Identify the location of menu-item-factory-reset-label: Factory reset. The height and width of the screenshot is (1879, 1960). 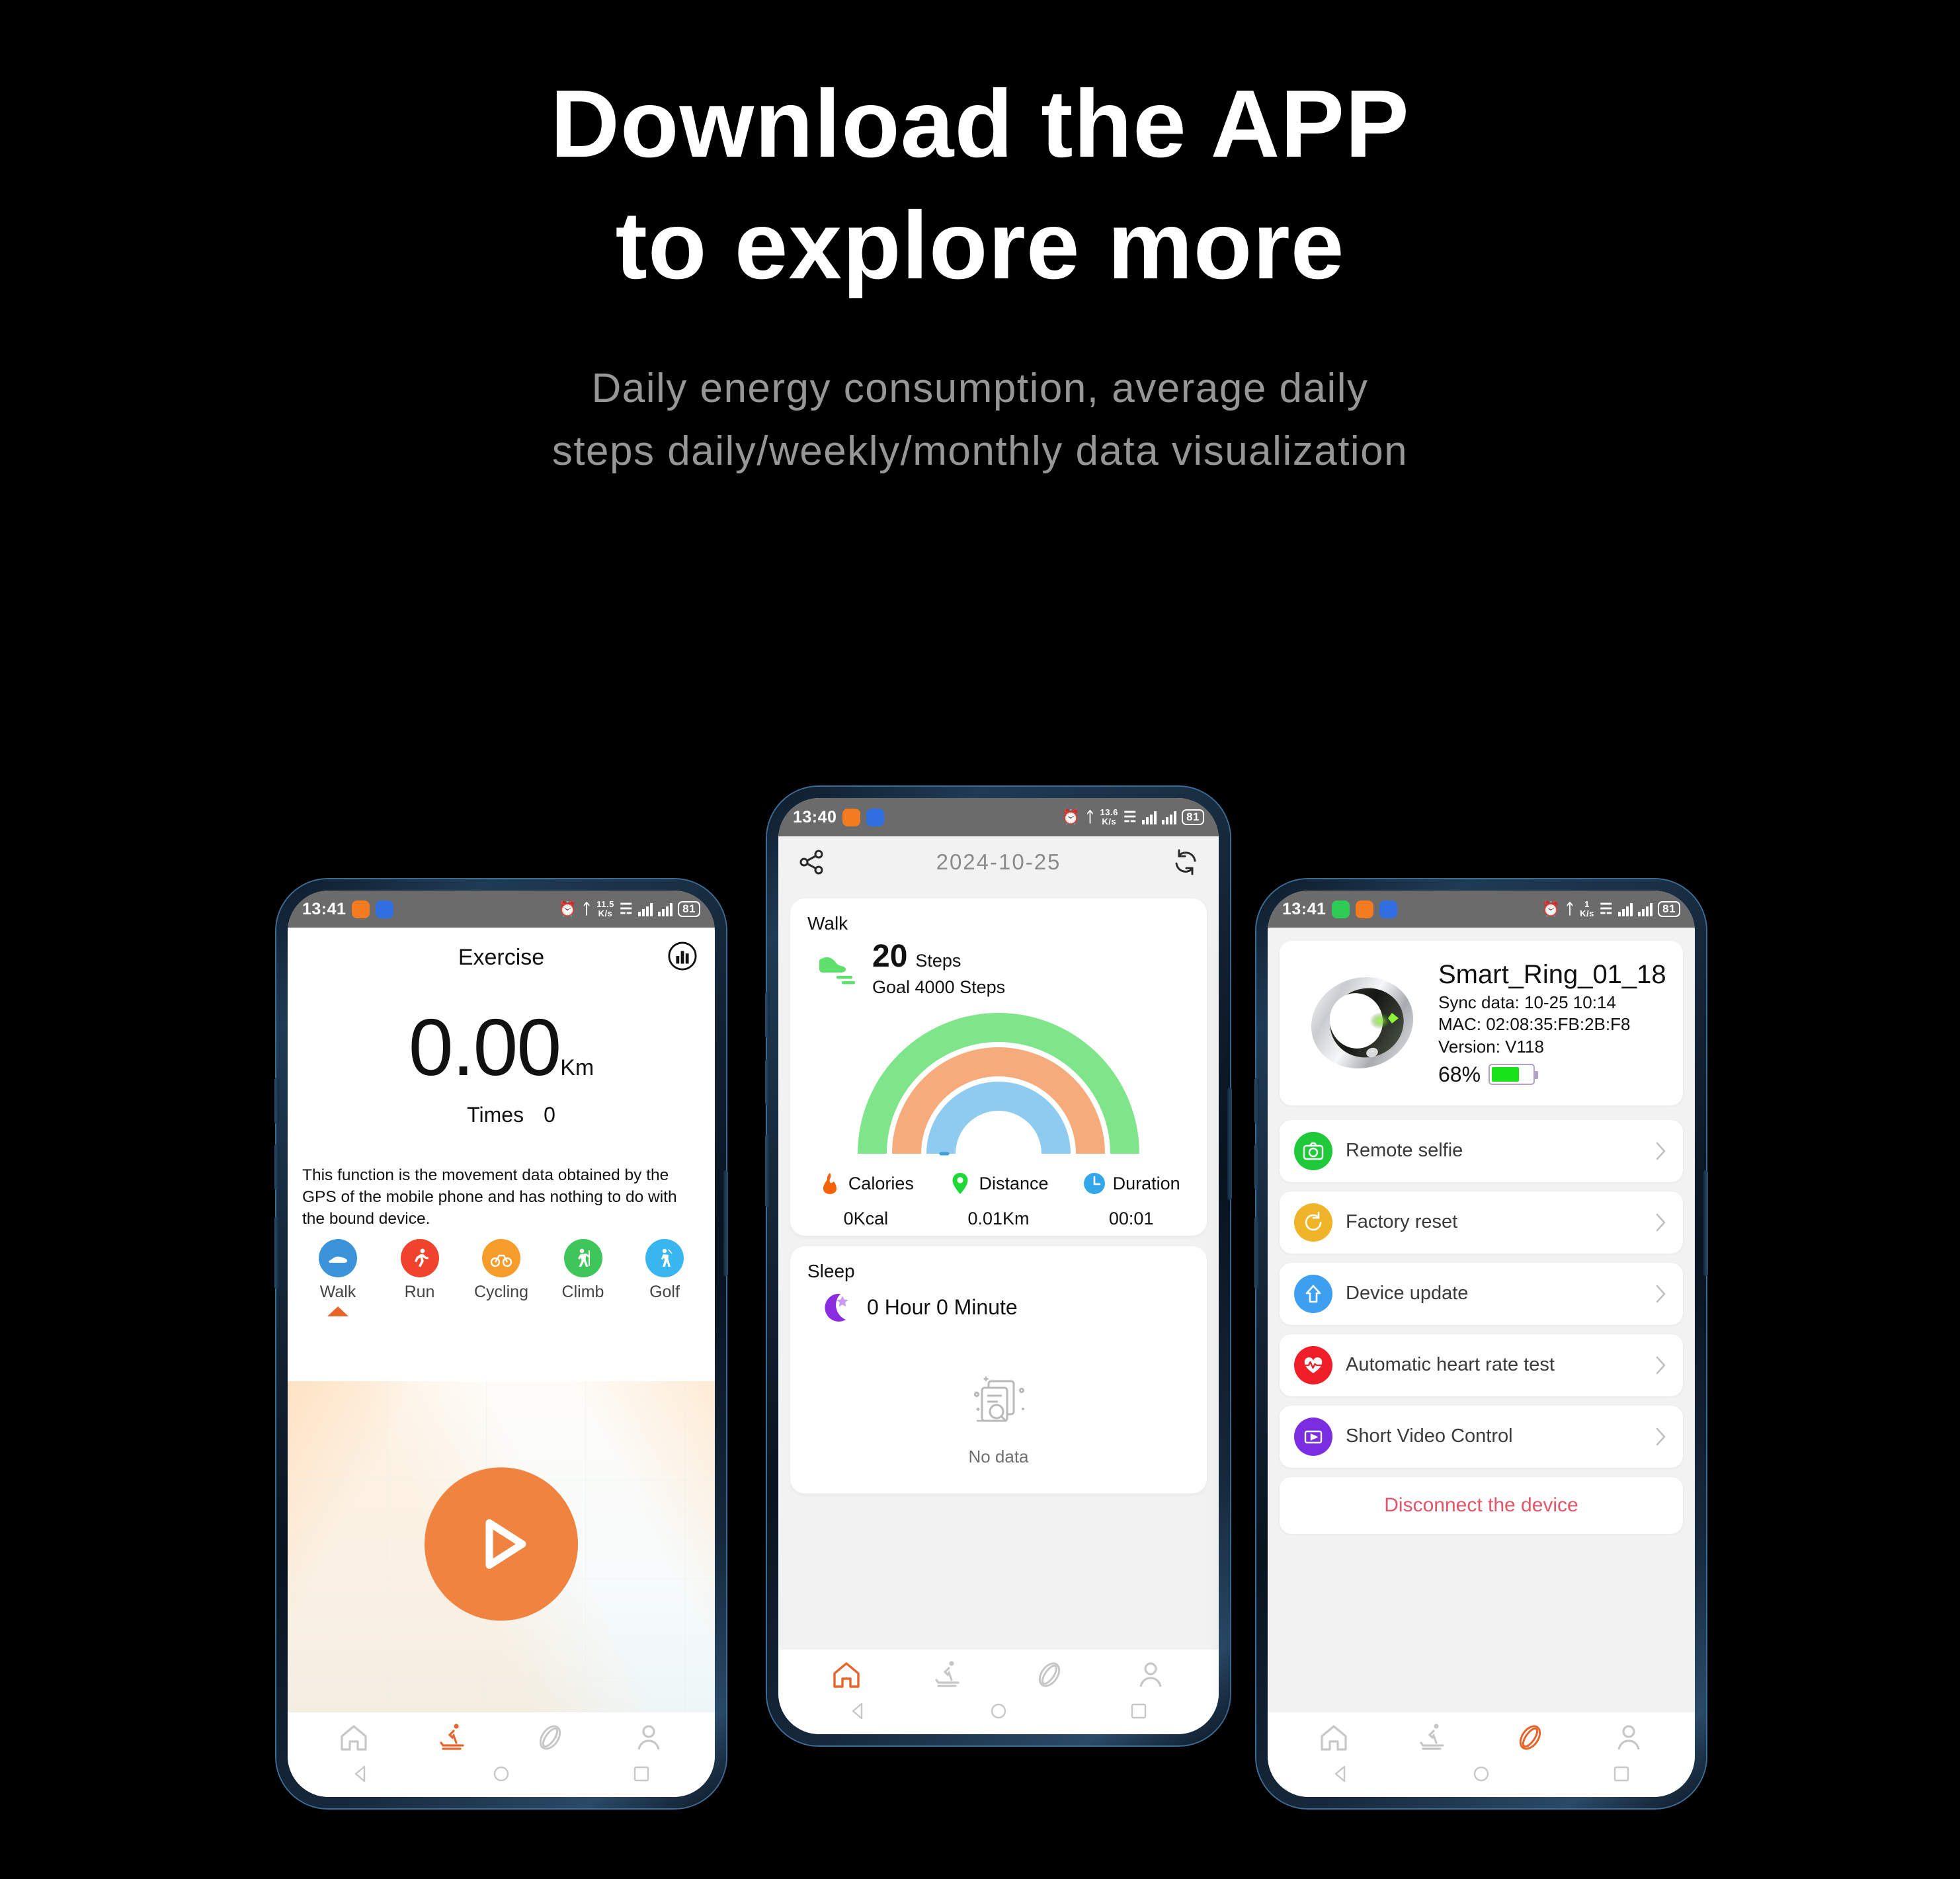
(1402, 1222).